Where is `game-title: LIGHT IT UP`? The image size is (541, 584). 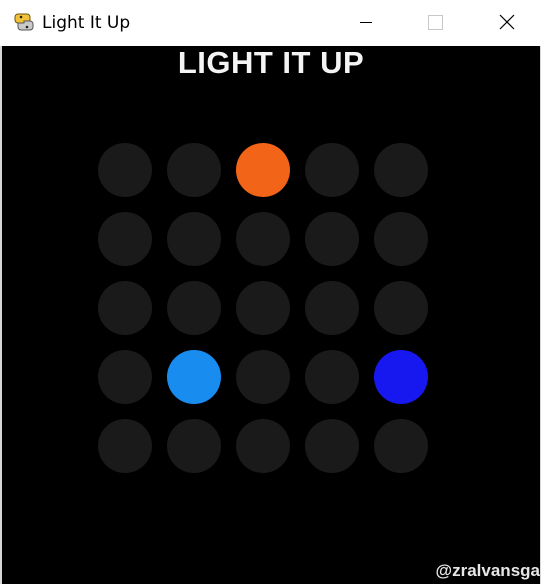 game-title: LIGHT IT UP is located at coordinates (271, 62).